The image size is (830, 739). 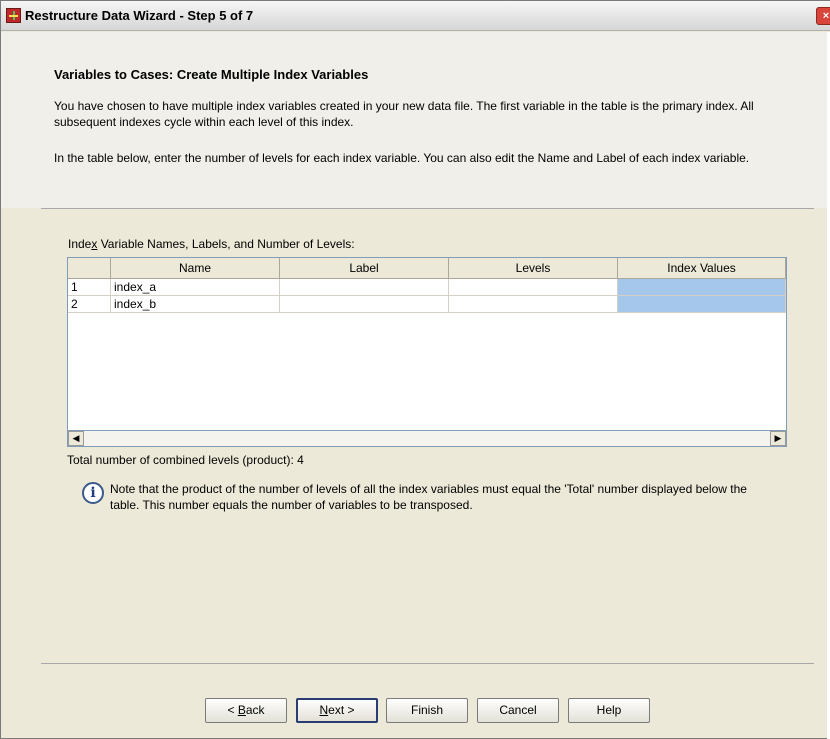 I want to click on next-button: Next >, so click(x=337, y=710).